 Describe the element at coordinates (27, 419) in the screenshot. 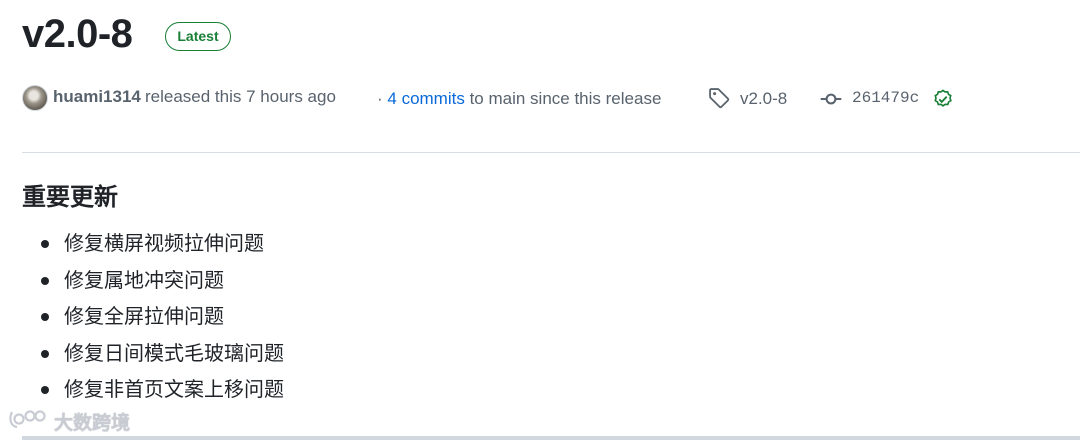

I see `watermark-logo-icon` at that location.